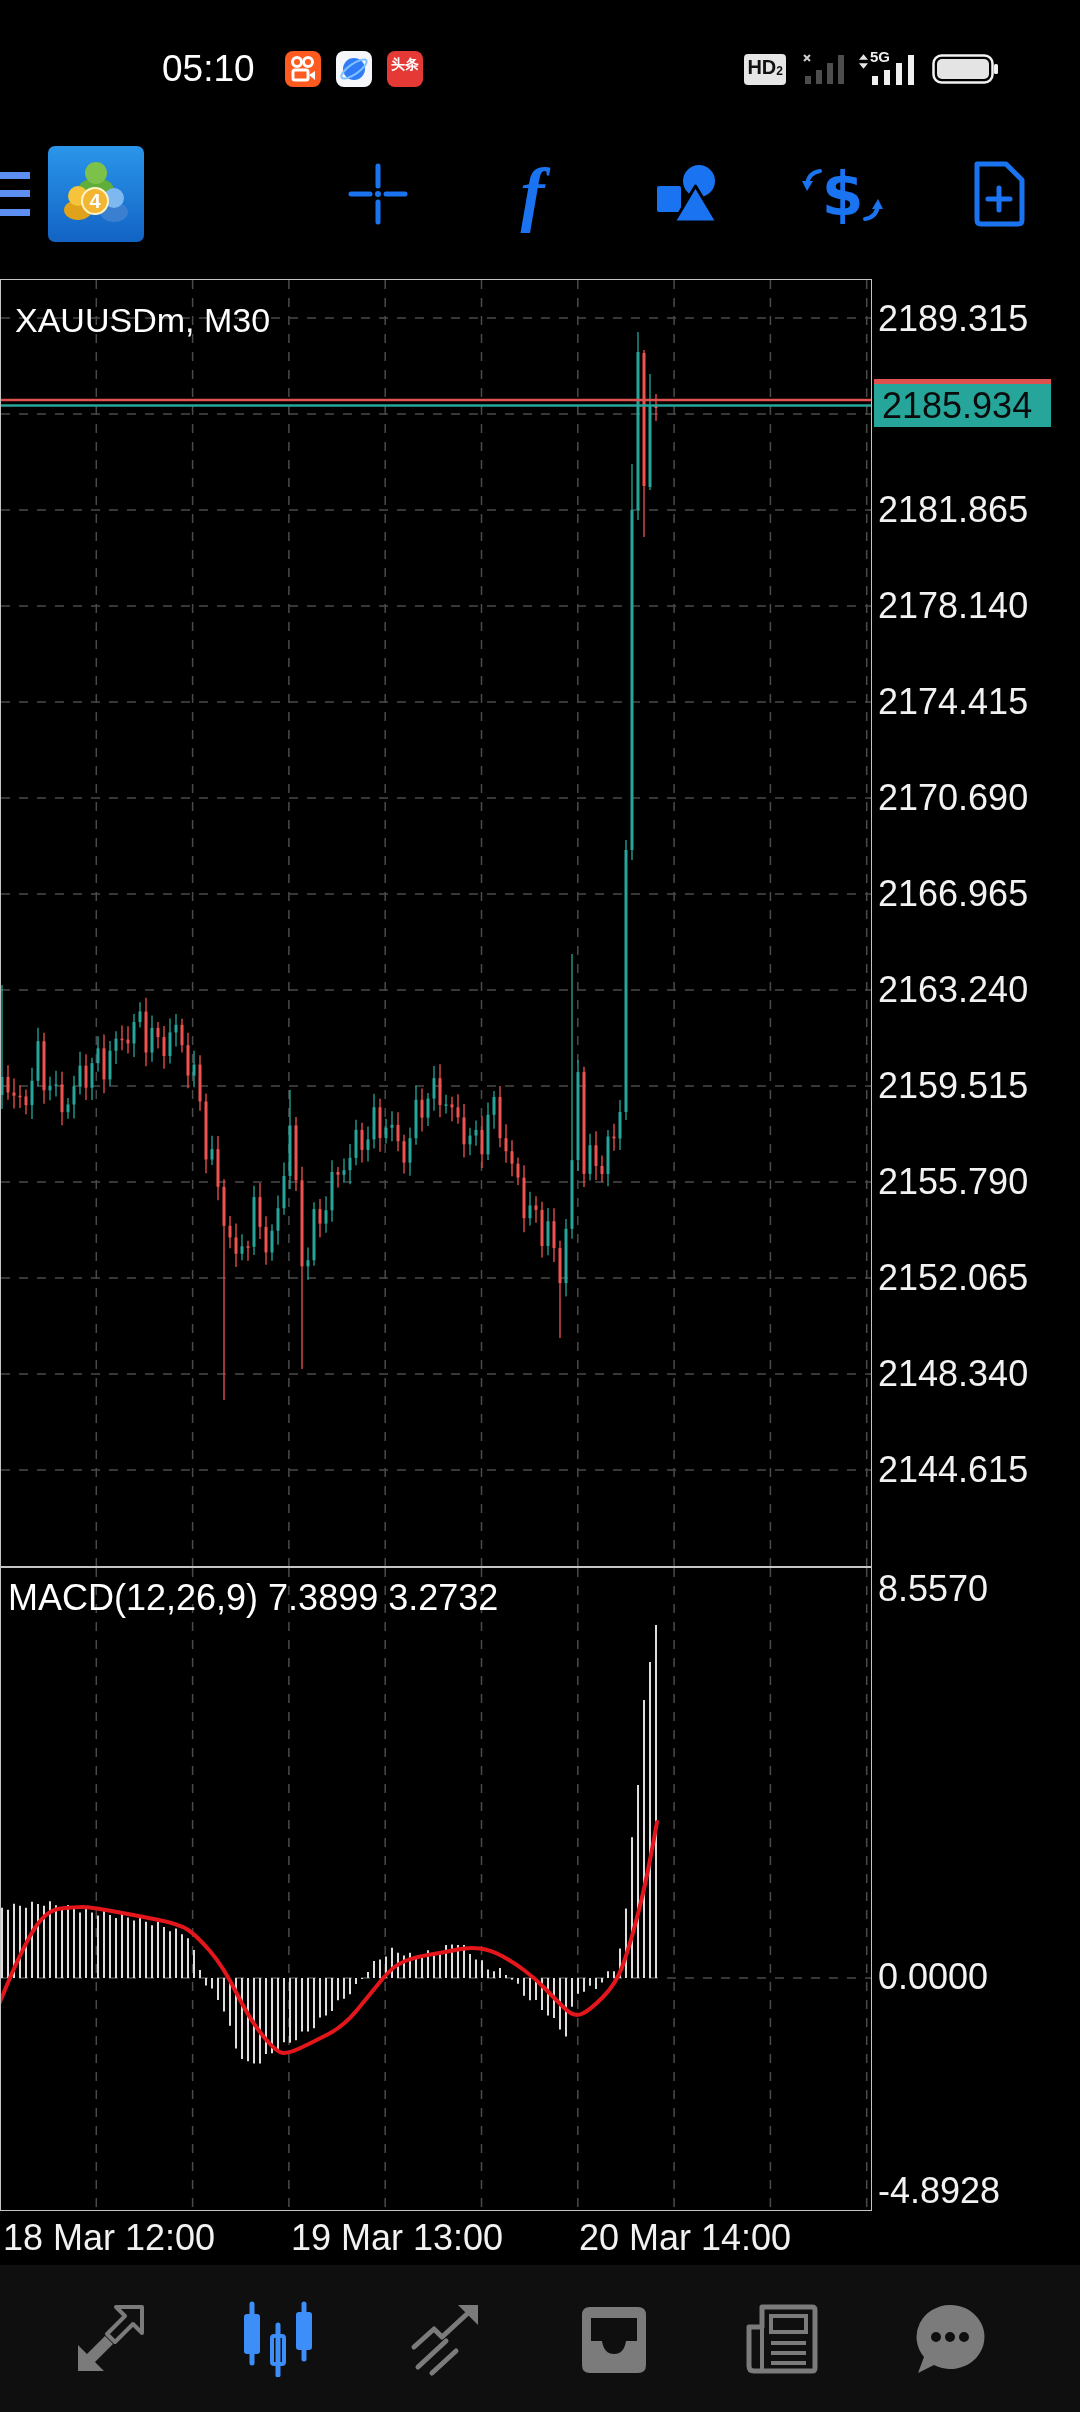 This screenshot has height=2412, width=1080. What do you see at coordinates (965, 69) in the screenshot?
I see `battery-icon` at bounding box center [965, 69].